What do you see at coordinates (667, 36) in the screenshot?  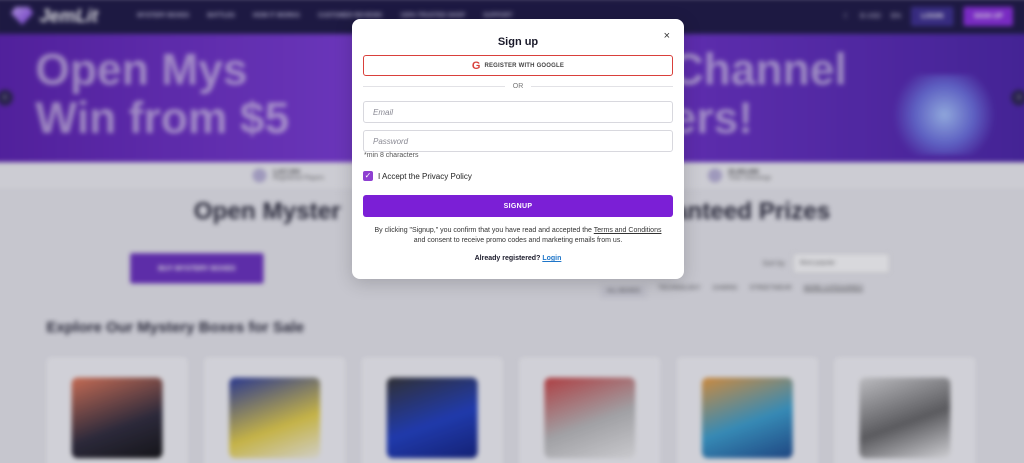 I see `close-icon: ×` at bounding box center [667, 36].